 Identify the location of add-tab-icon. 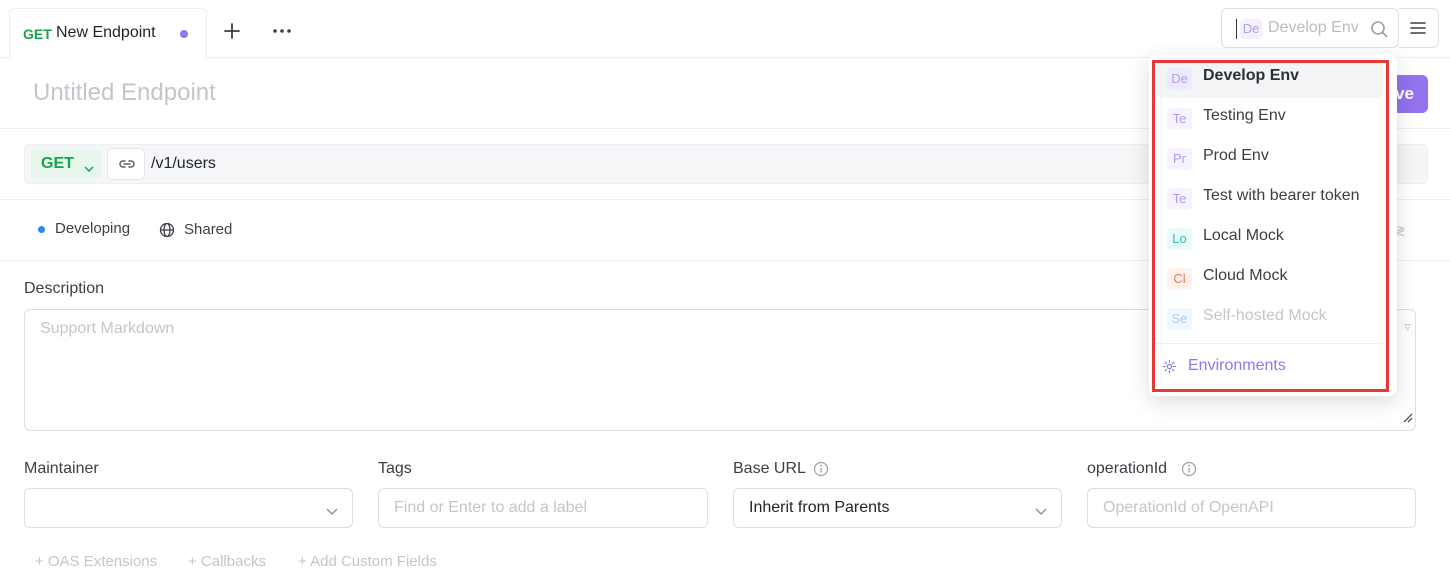
(232, 31).